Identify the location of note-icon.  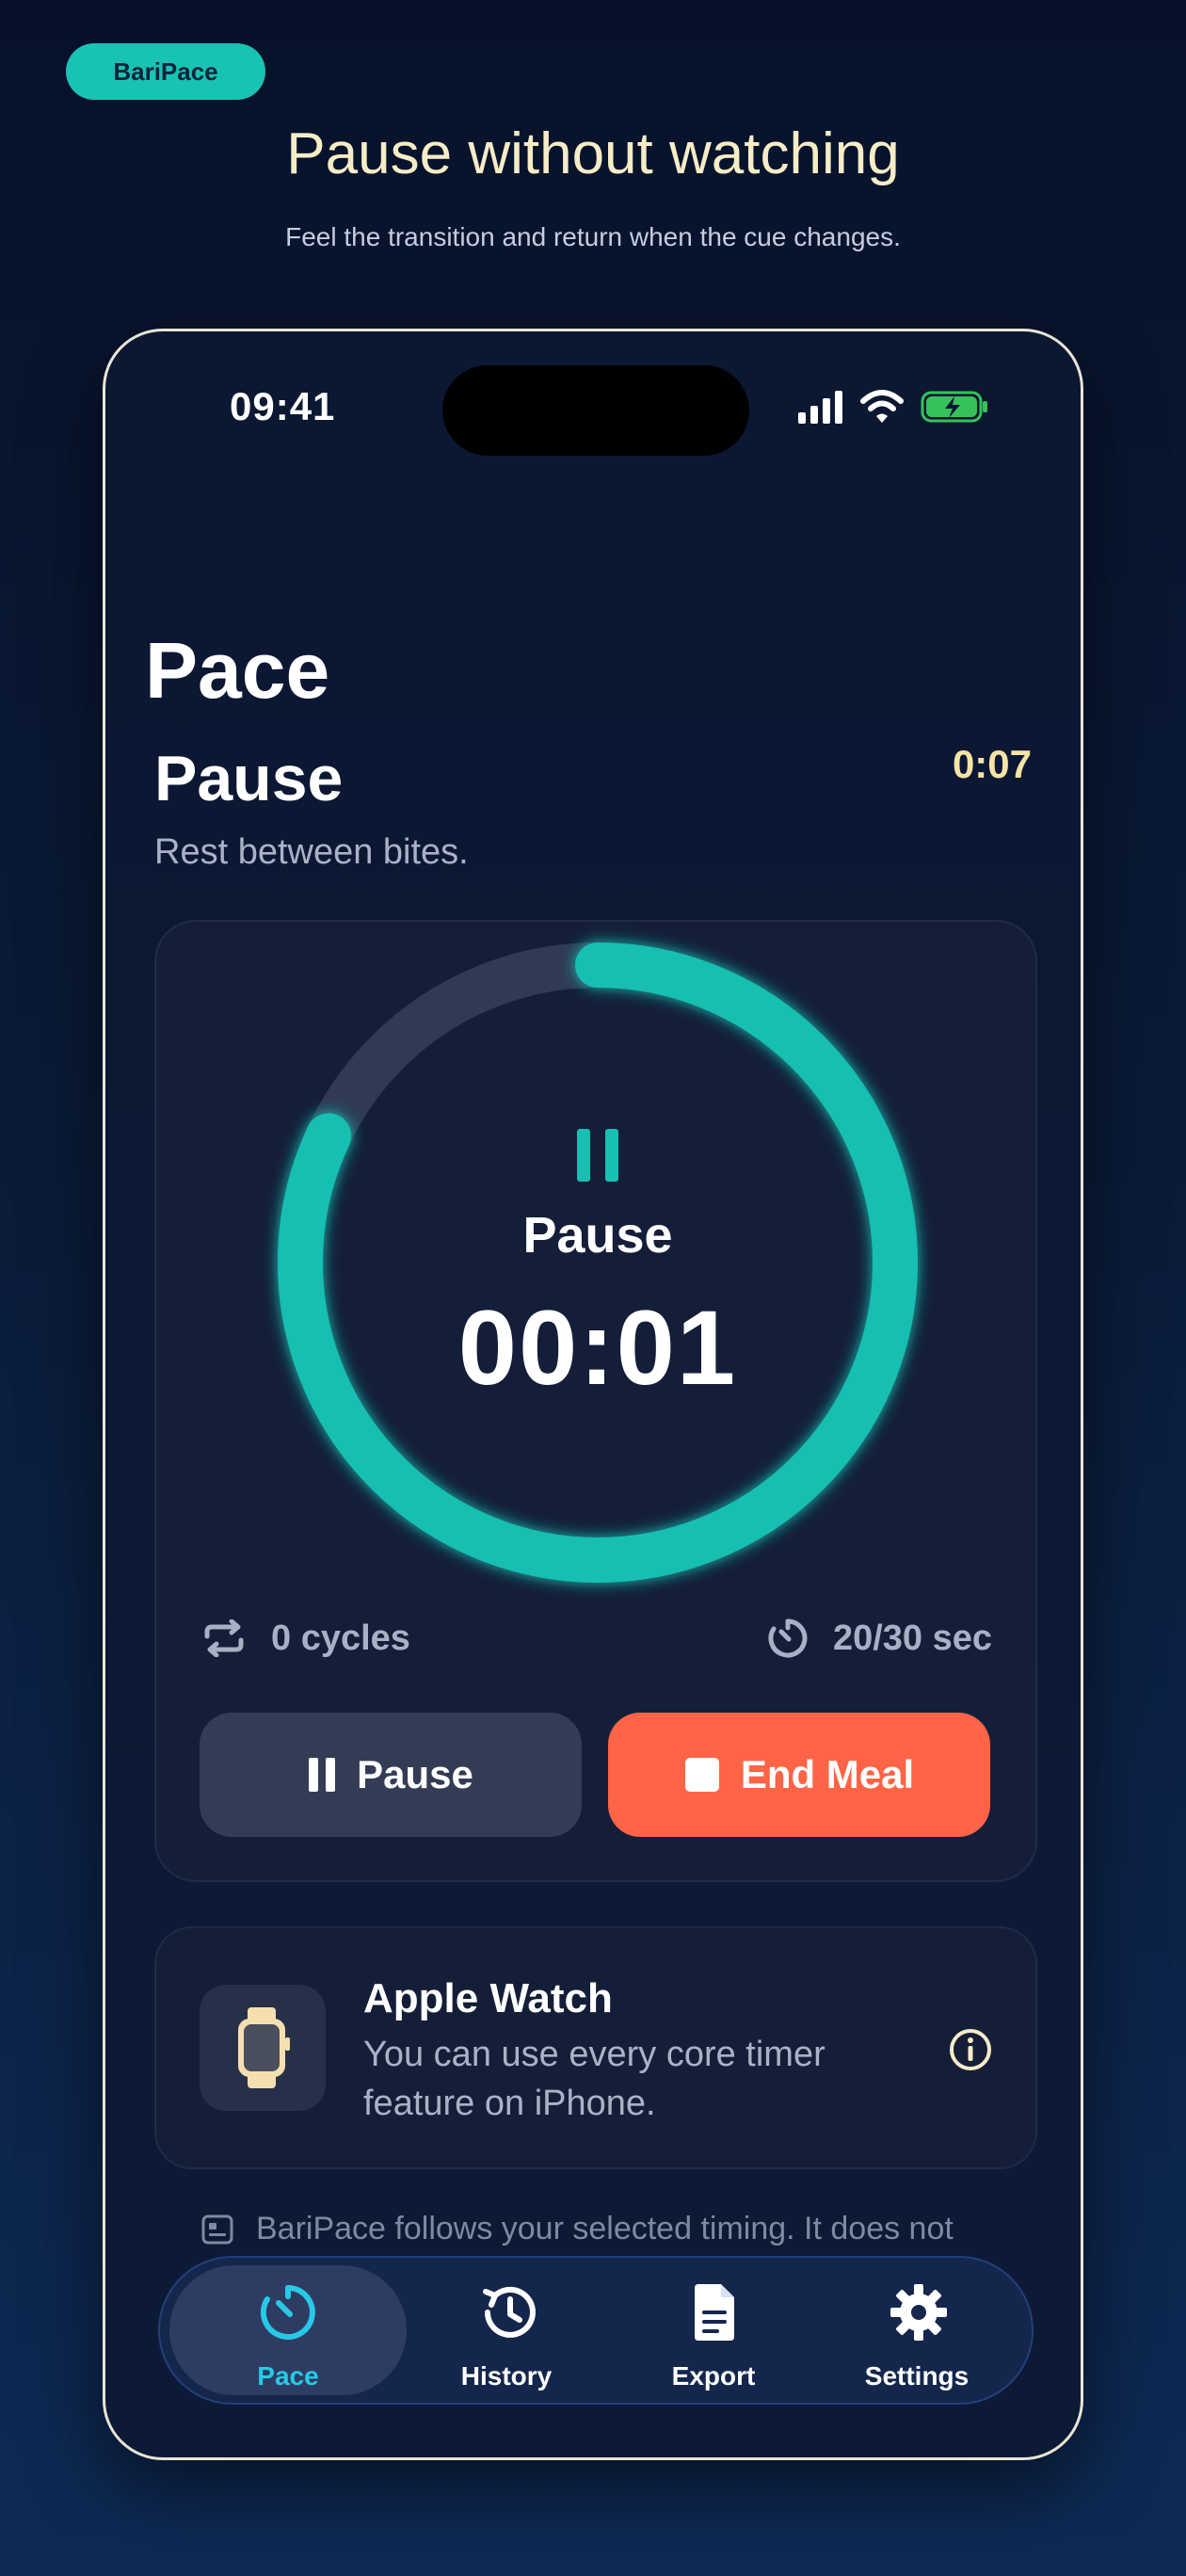
(217, 2229).